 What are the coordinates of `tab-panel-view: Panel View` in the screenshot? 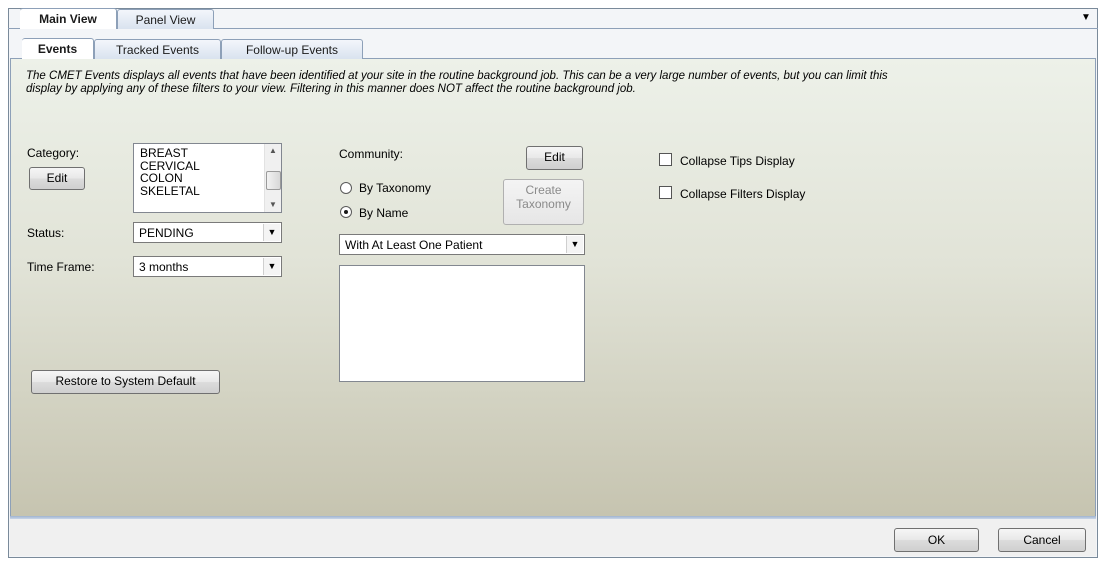 It's located at (165, 19).